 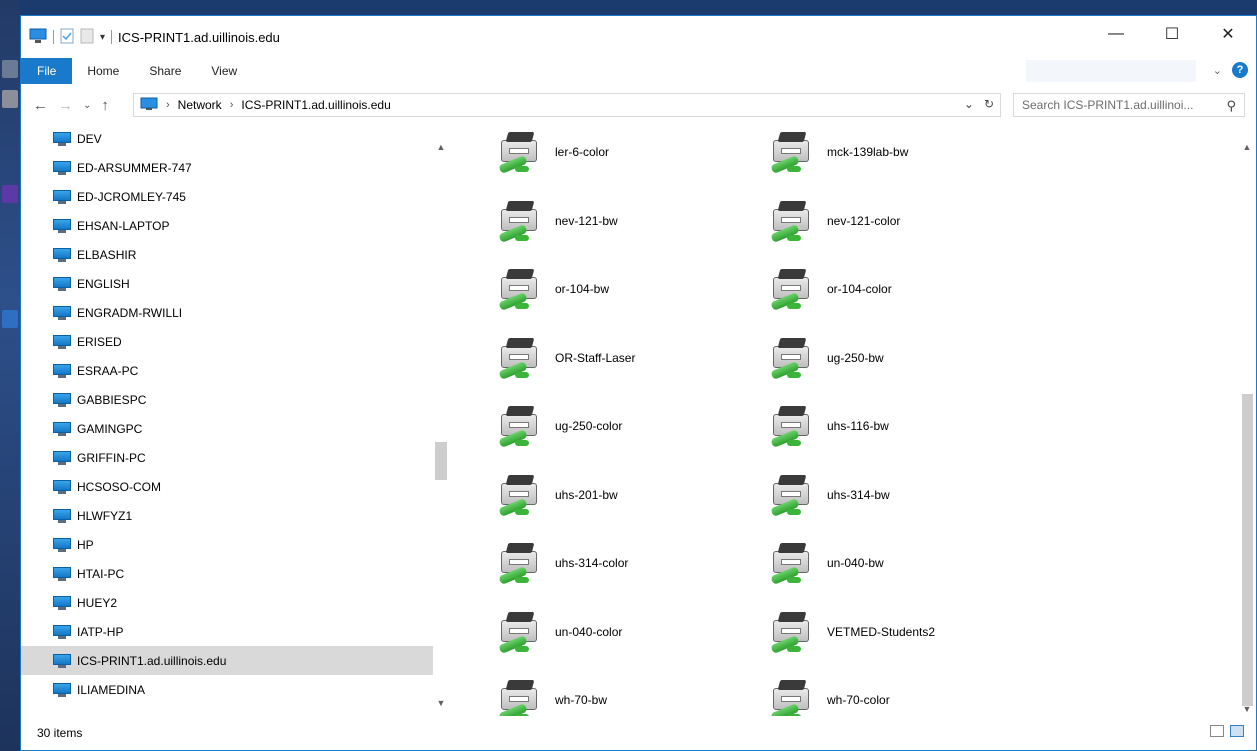 I want to click on printer-item: or-104-color, so click(x=899, y=289).